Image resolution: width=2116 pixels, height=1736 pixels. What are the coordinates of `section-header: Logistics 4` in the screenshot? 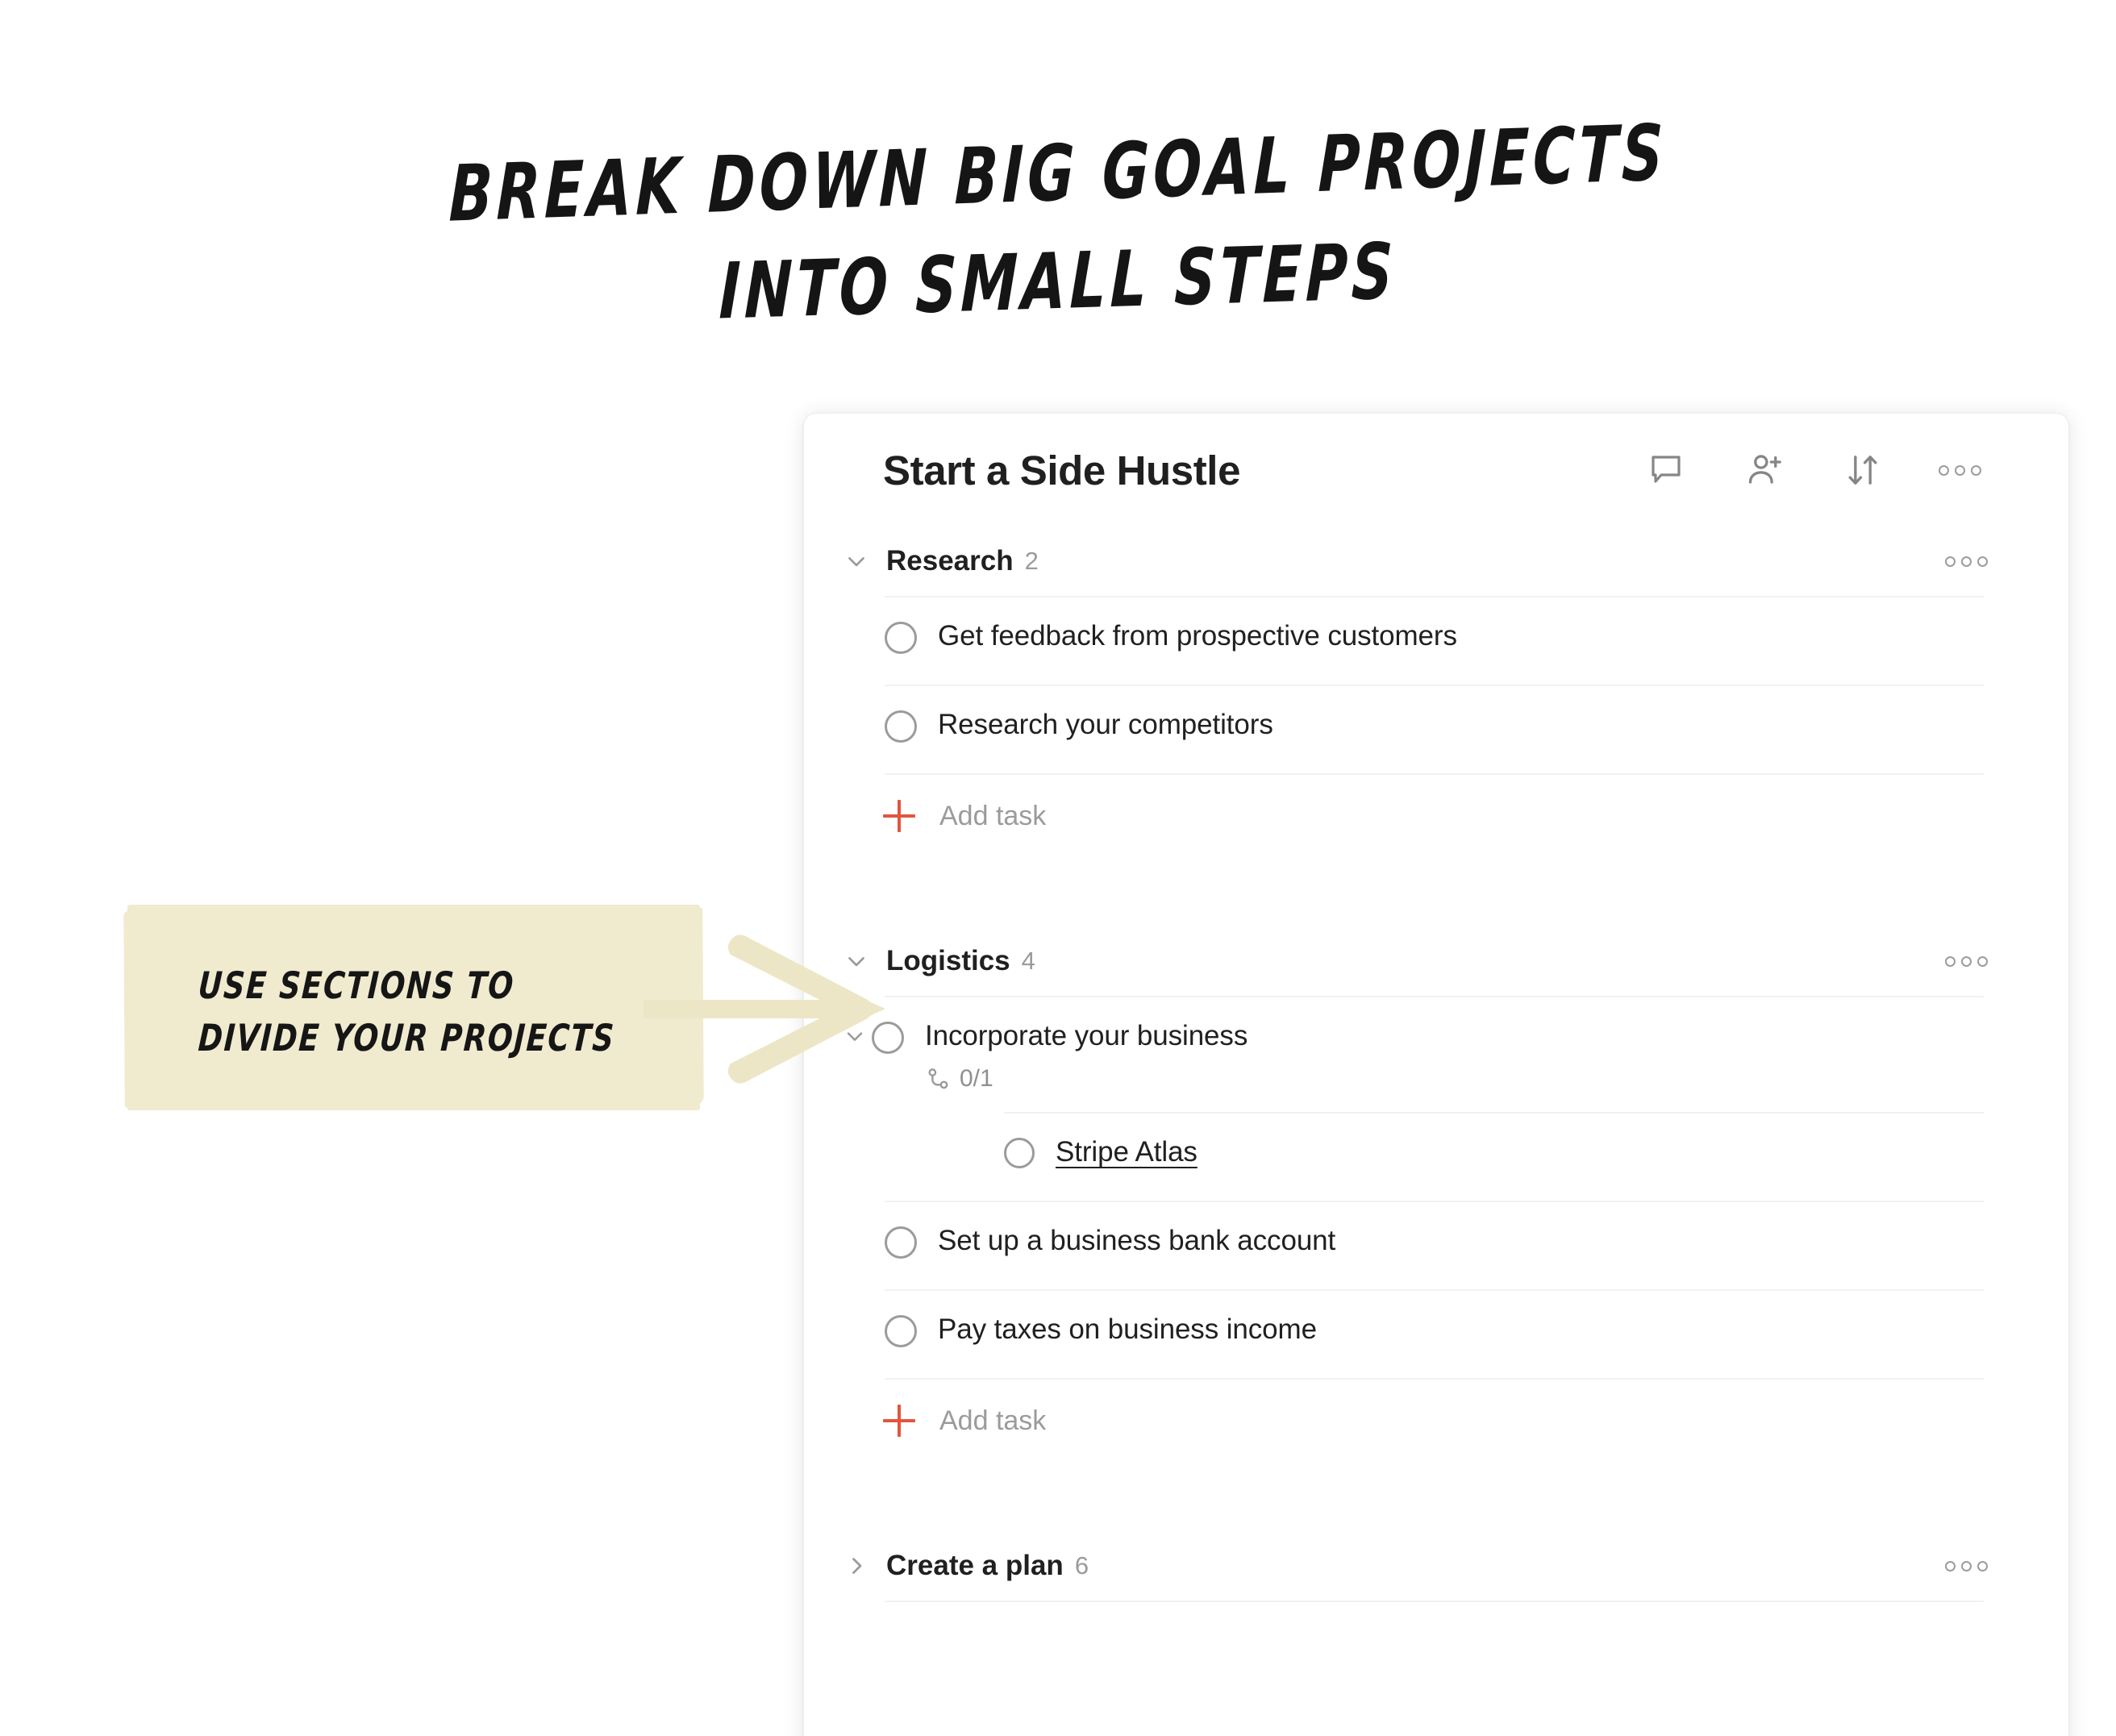 It's located at (1436, 961).